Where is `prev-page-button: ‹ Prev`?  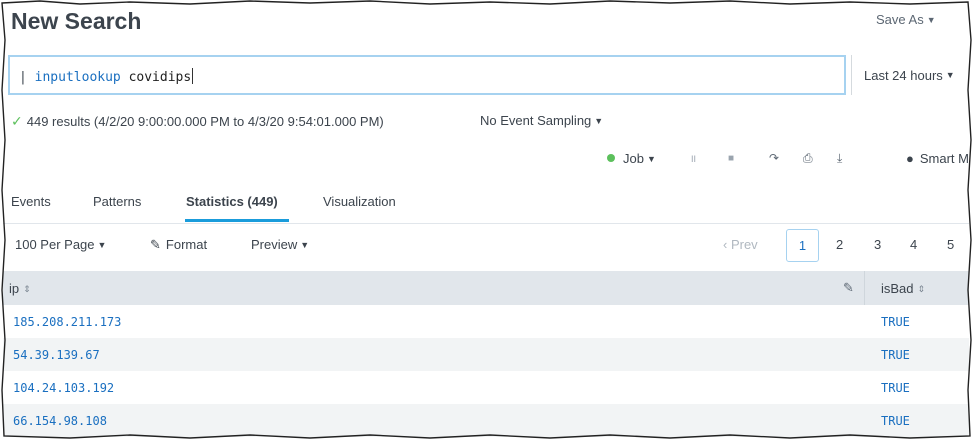
prev-page-button: ‹ Prev is located at coordinates (740, 244).